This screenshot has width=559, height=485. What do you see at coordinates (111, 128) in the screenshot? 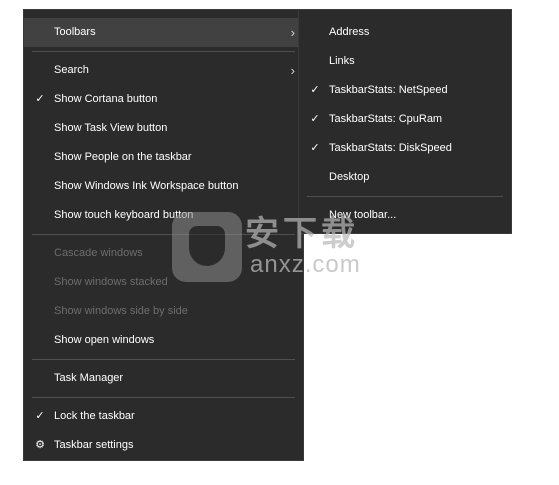
I see `menu-item-label: Show Task View button` at bounding box center [111, 128].